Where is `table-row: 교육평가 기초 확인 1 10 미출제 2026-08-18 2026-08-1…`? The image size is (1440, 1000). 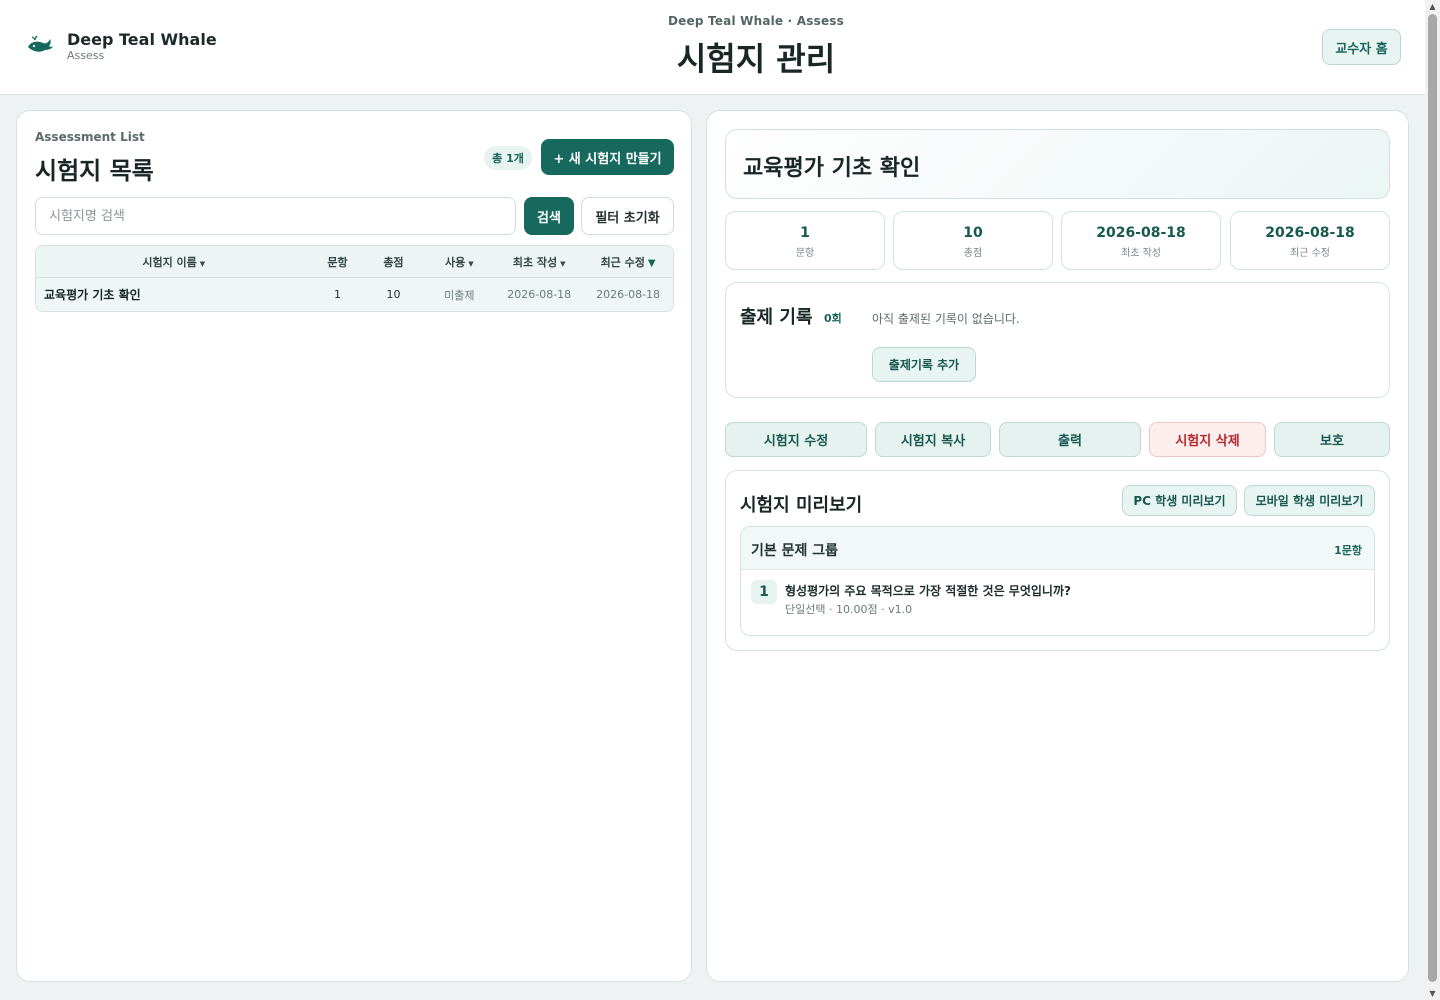 table-row: 교육평가 기초 확인 1 10 미출제 2026-08-18 2026-08-1… is located at coordinates (354, 294).